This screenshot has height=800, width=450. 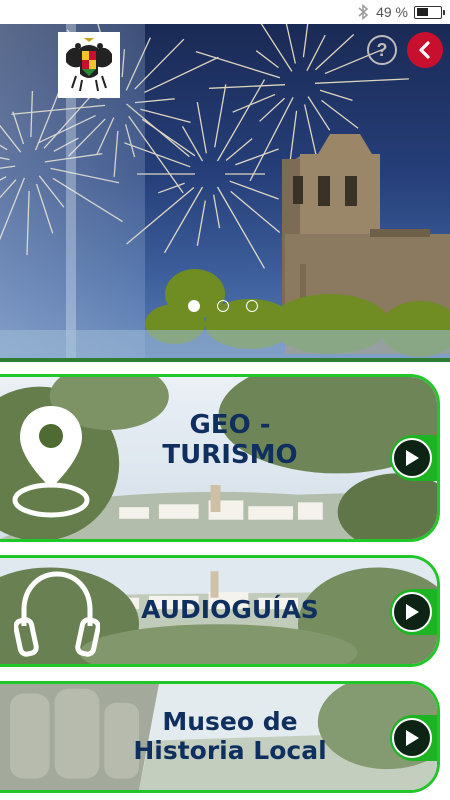 I want to click on card-audioguias: AUDIOGUÍAS, so click(x=220, y=611).